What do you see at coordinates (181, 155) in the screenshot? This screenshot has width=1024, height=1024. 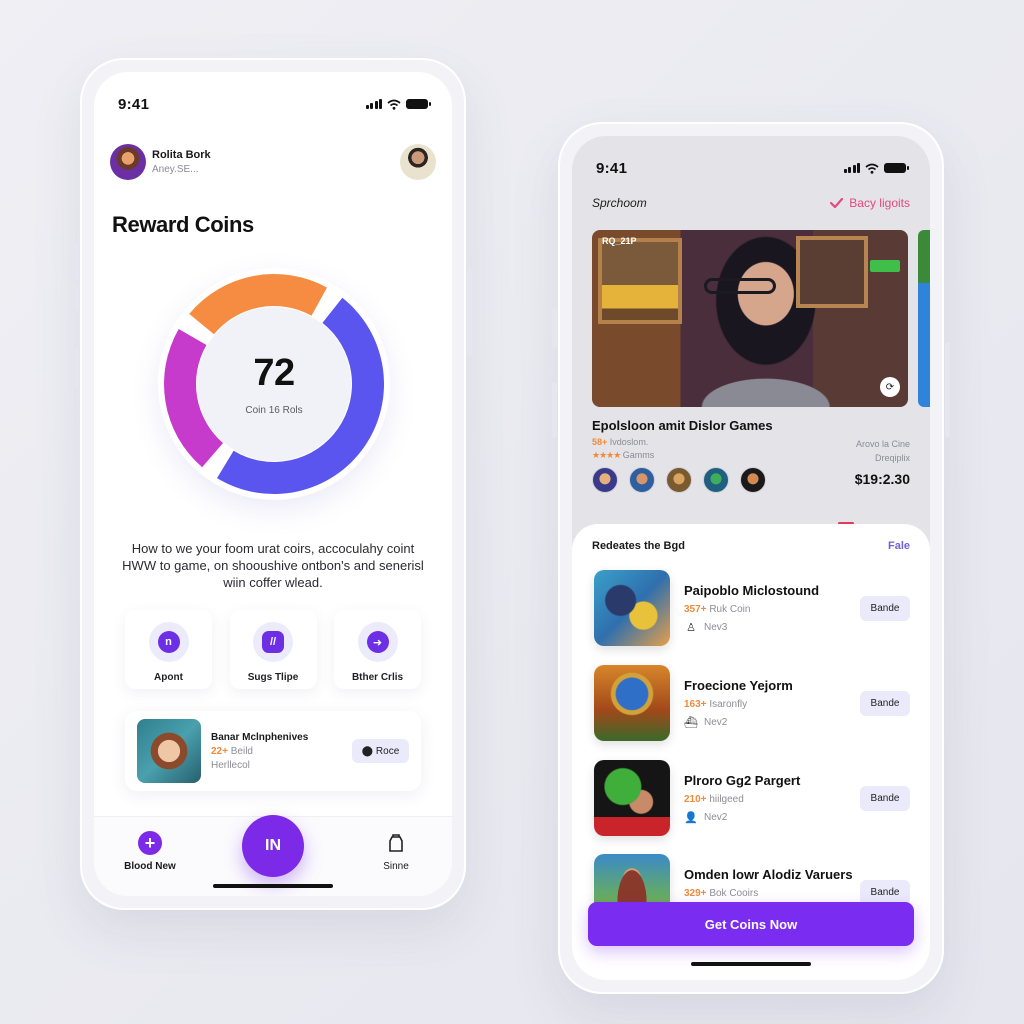 I see `profile-name: Rolita Bork` at bounding box center [181, 155].